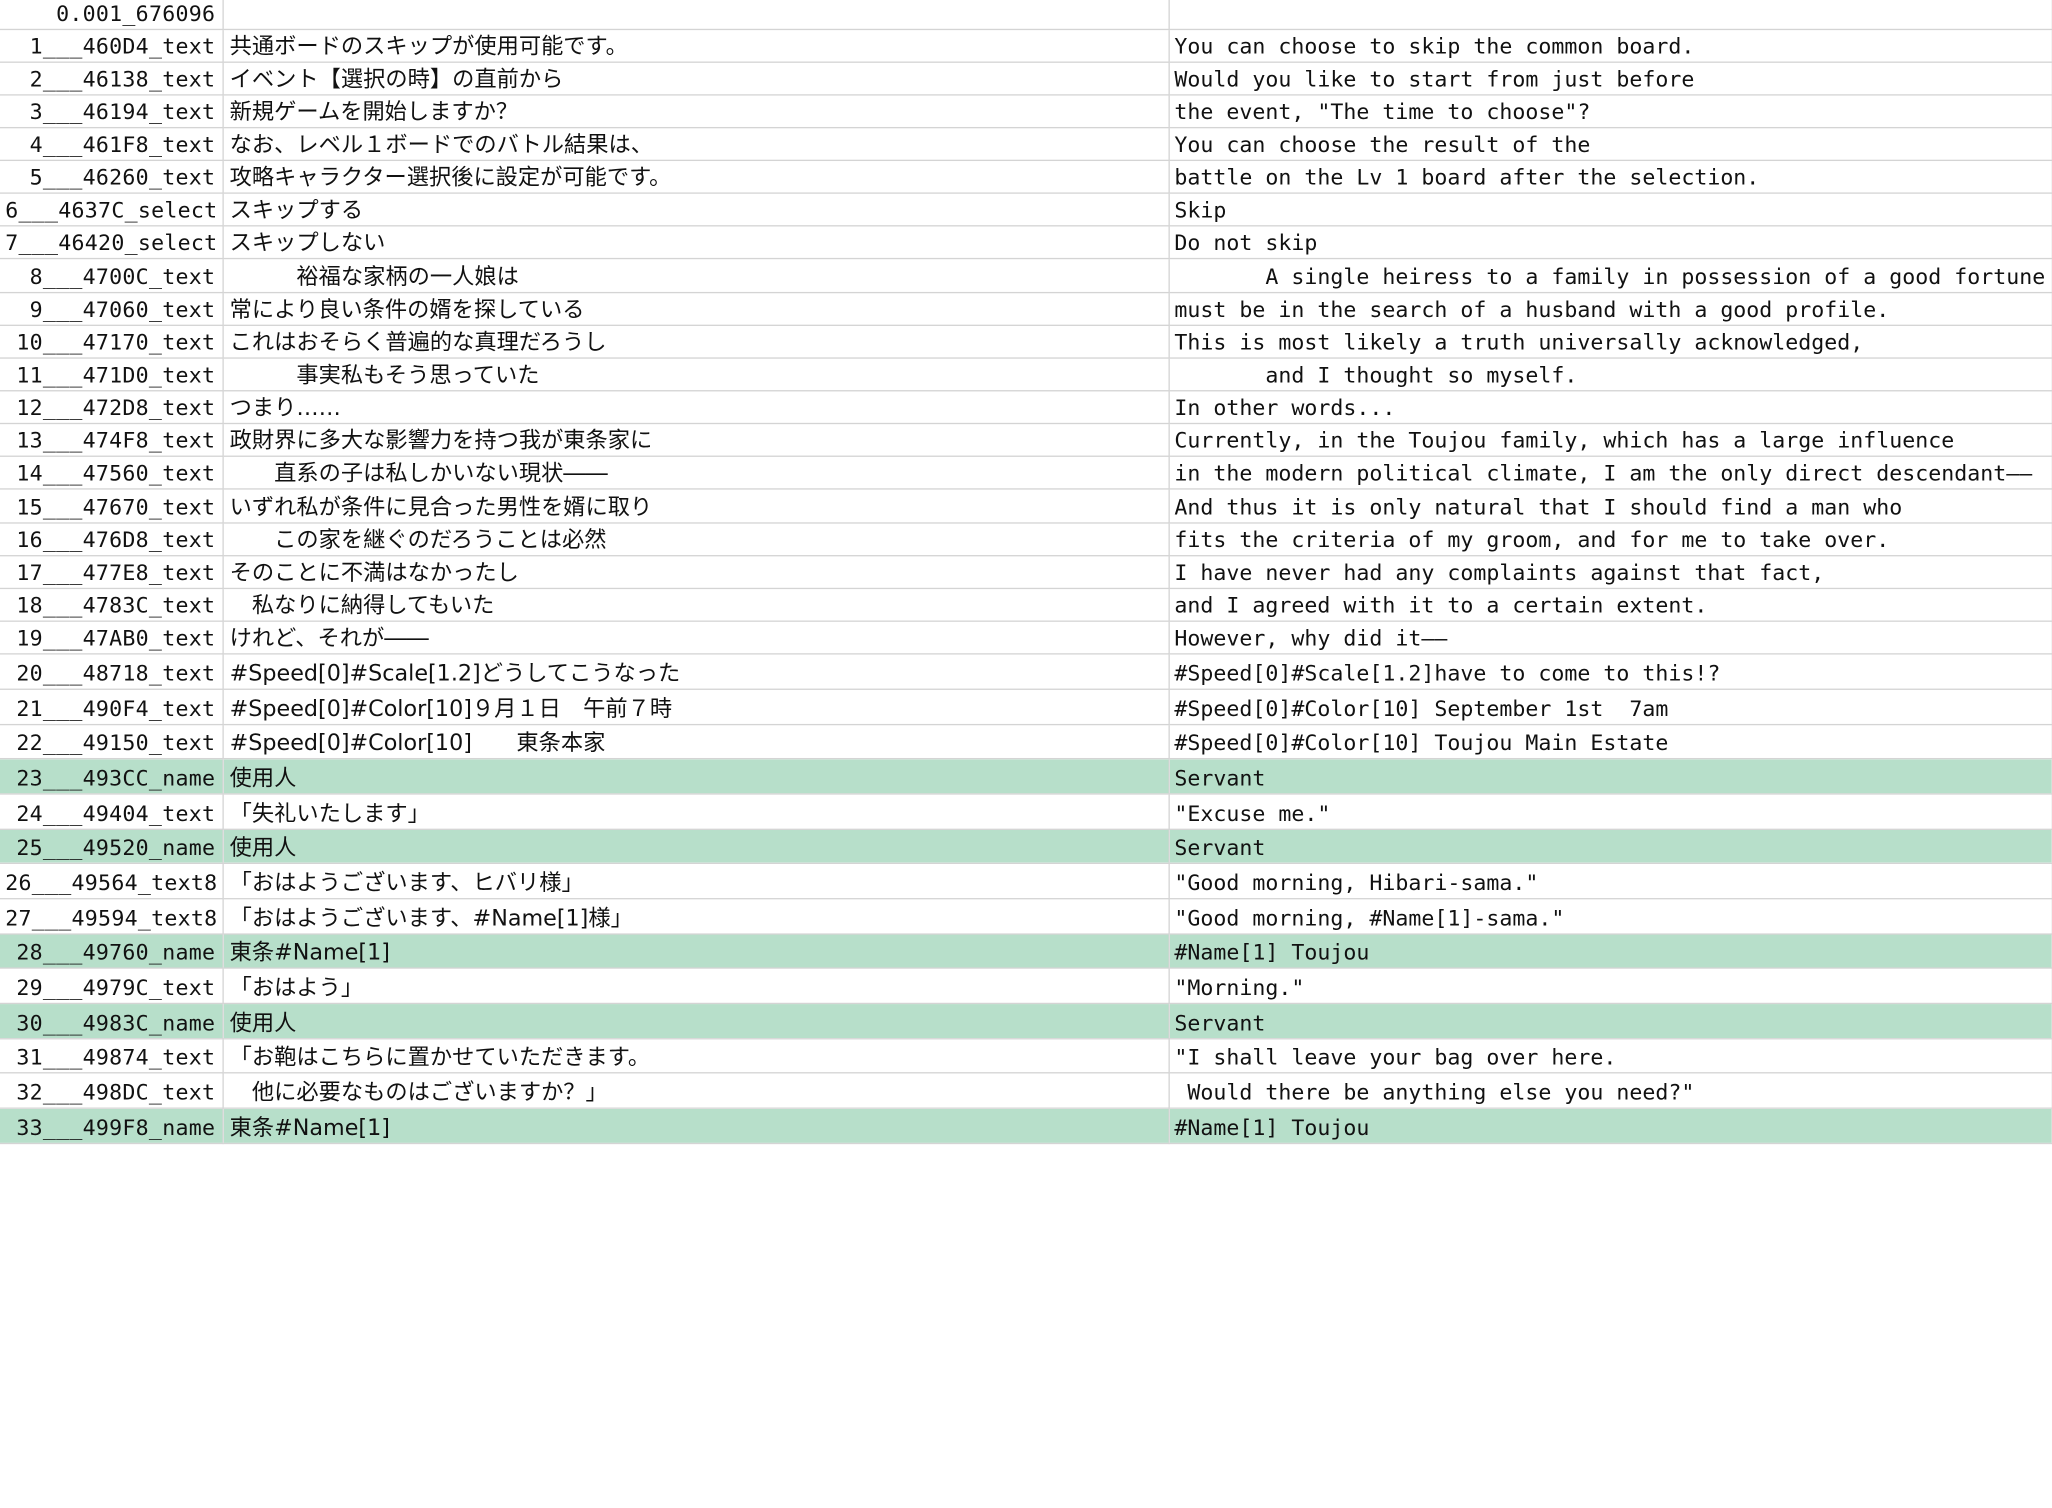 The image size is (2052, 1508). What do you see at coordinates (112, 951) in the screenshot?
I see `cell-row-id: 28___49760_name` at bounding box center [112, 951].